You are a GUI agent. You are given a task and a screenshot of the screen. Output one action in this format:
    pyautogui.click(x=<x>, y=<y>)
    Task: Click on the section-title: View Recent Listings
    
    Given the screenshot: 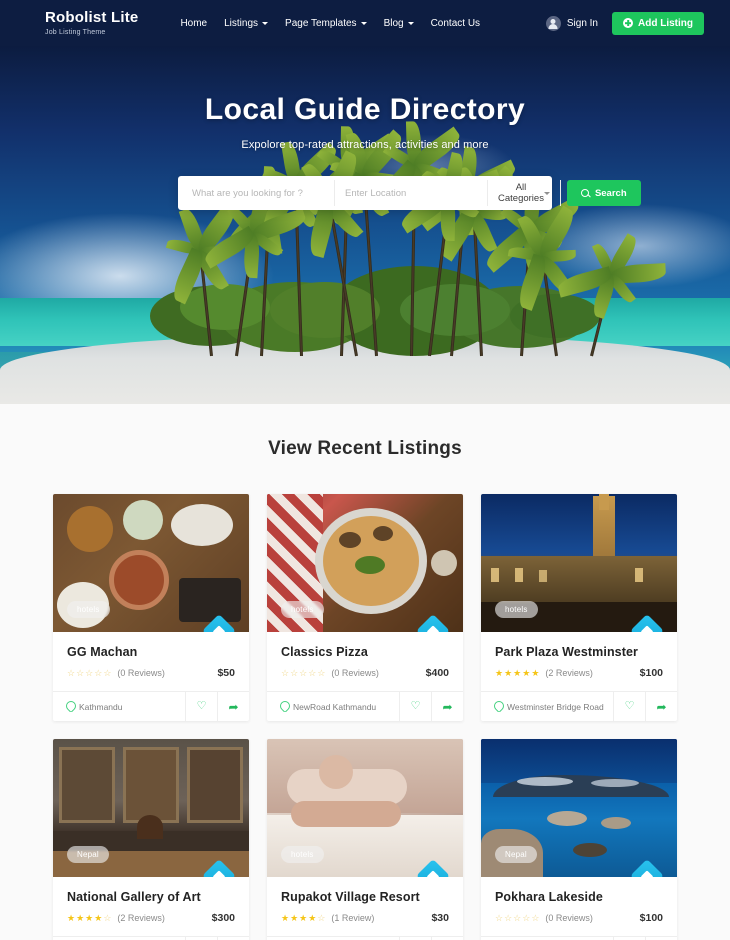 What is the action you would take?
    pyautogui.click(x=365, y=448)
    